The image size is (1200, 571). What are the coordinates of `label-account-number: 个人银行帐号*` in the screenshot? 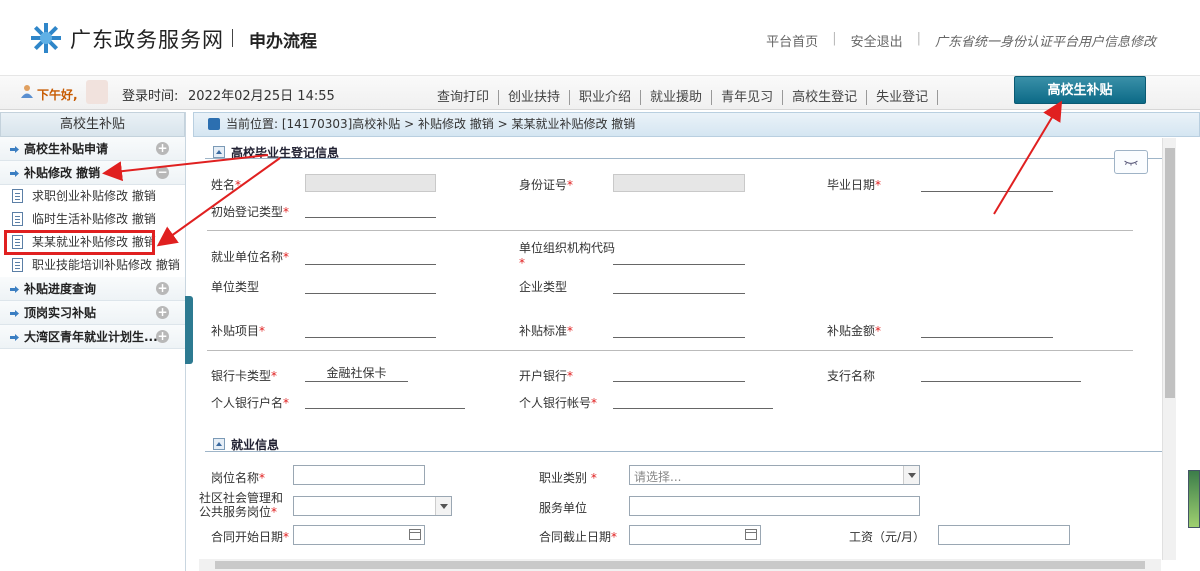 It's located at (558, 403).